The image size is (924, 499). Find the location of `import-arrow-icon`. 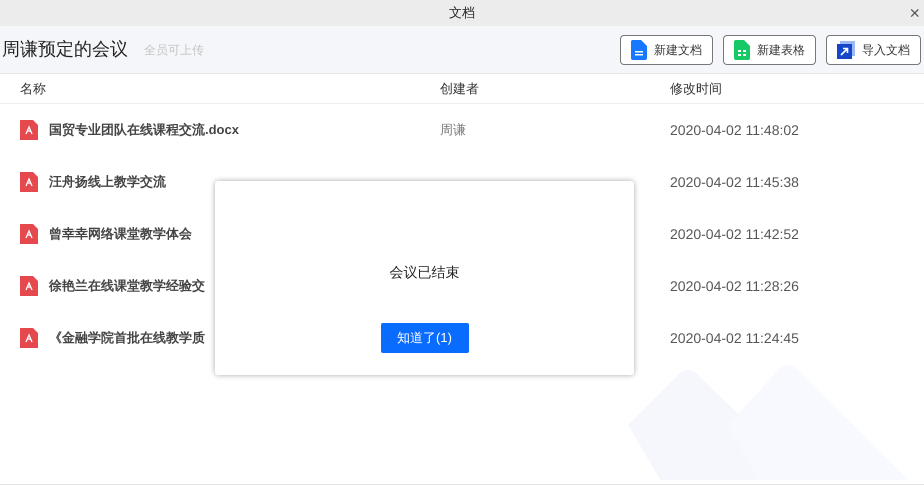

import-arrow-icon is located at coordinates (846, 49).